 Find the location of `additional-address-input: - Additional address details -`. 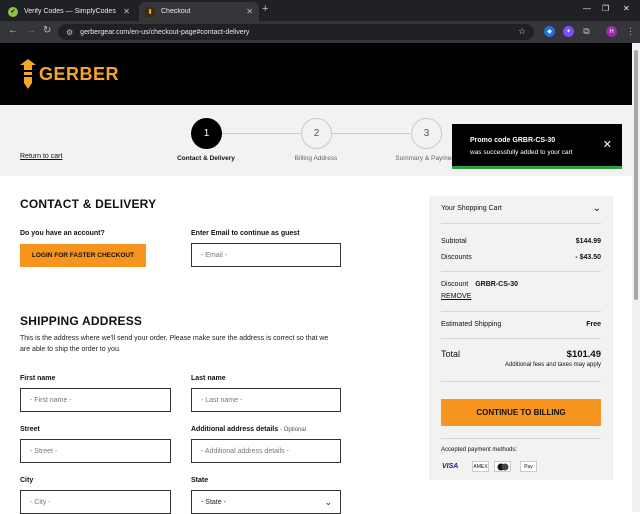

additional-address-input: - Additional address details - is located at coordinates (266, 451).